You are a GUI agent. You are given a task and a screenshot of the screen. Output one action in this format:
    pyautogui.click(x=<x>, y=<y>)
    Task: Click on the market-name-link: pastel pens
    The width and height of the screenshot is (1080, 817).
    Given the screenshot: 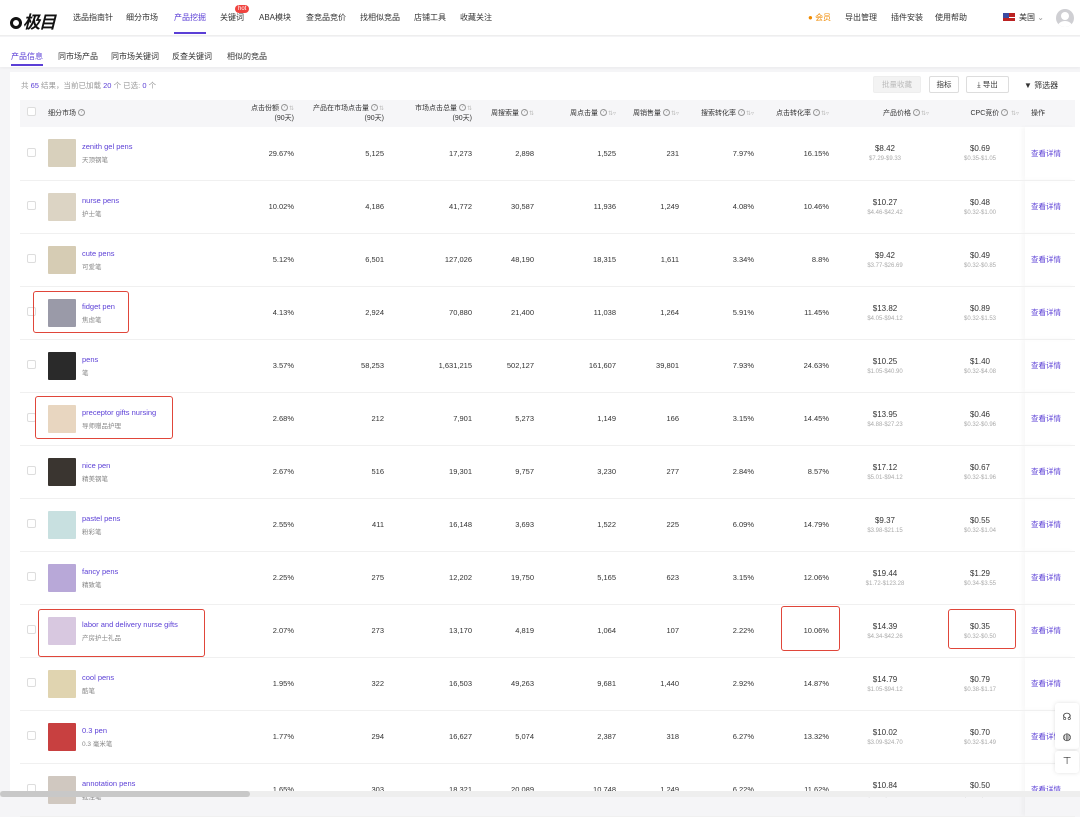 What is the action you would take?
    pyautogui.click(x=101, y=518)
    